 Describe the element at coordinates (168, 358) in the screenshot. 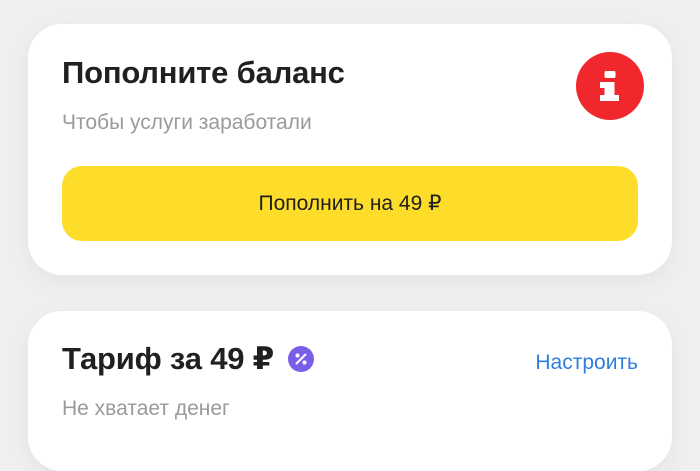

I see `tariff-title: Тариф за 49 ₽` at that location.